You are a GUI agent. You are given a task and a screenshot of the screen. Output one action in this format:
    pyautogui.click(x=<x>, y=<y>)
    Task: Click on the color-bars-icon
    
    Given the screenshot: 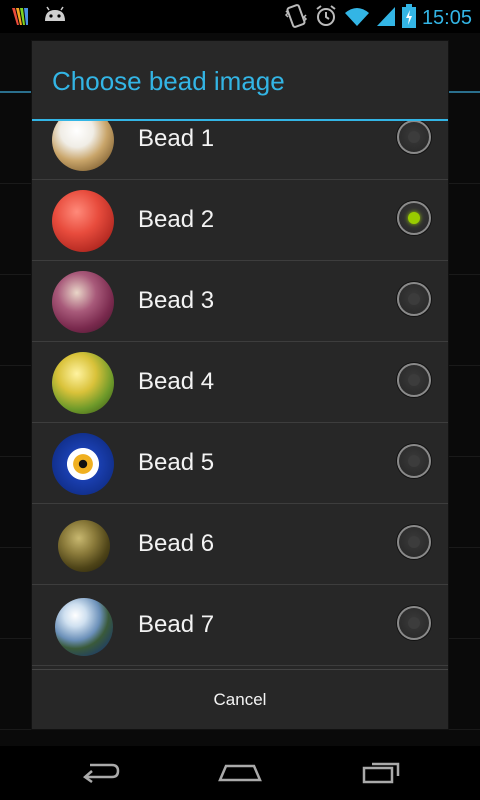 What is the action you would take?
    pyautogui.click(x=21, y=18)
    